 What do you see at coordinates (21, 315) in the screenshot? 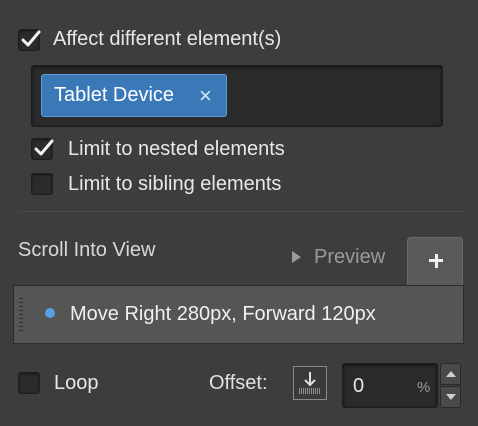
I see `drag-handle-icon` at bounding box center [21, 315].